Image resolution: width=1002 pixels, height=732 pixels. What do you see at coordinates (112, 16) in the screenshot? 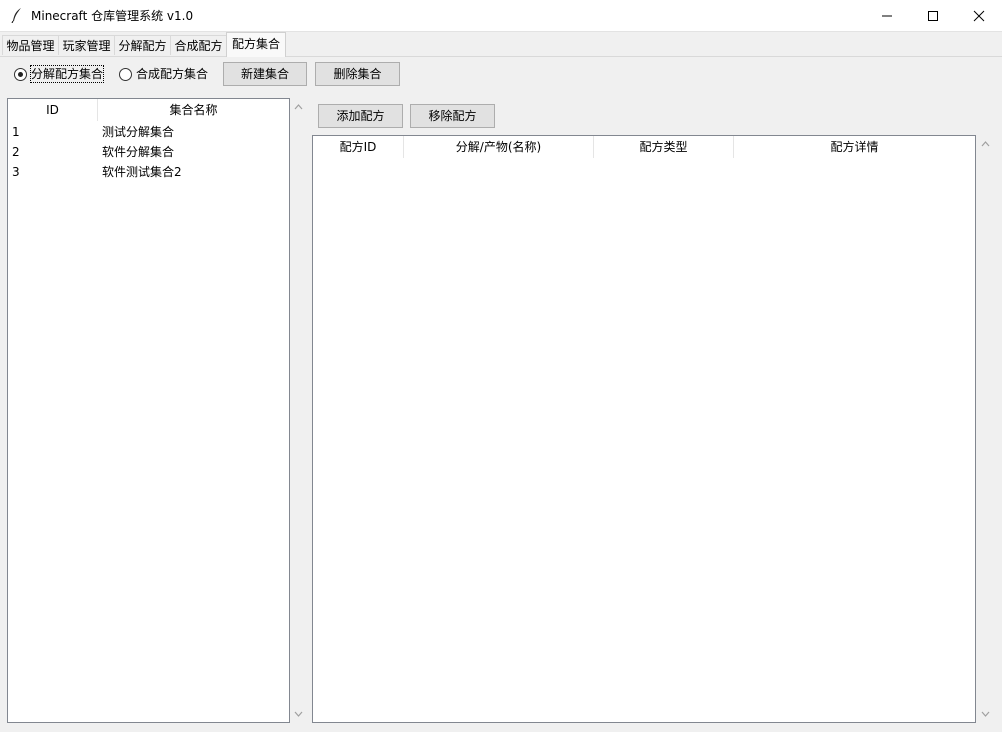
I see `window-title: Minecraft 仓库管理系统 v1.0` at bounding box center [112, 16].